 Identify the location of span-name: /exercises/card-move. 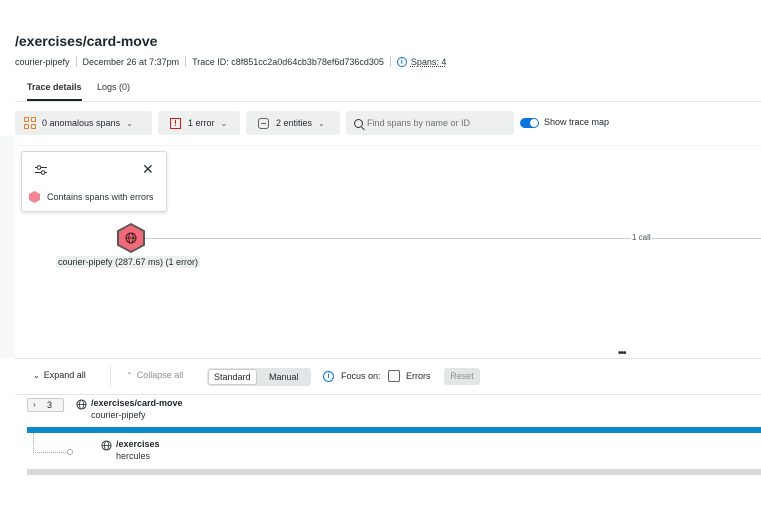
(137, 403).